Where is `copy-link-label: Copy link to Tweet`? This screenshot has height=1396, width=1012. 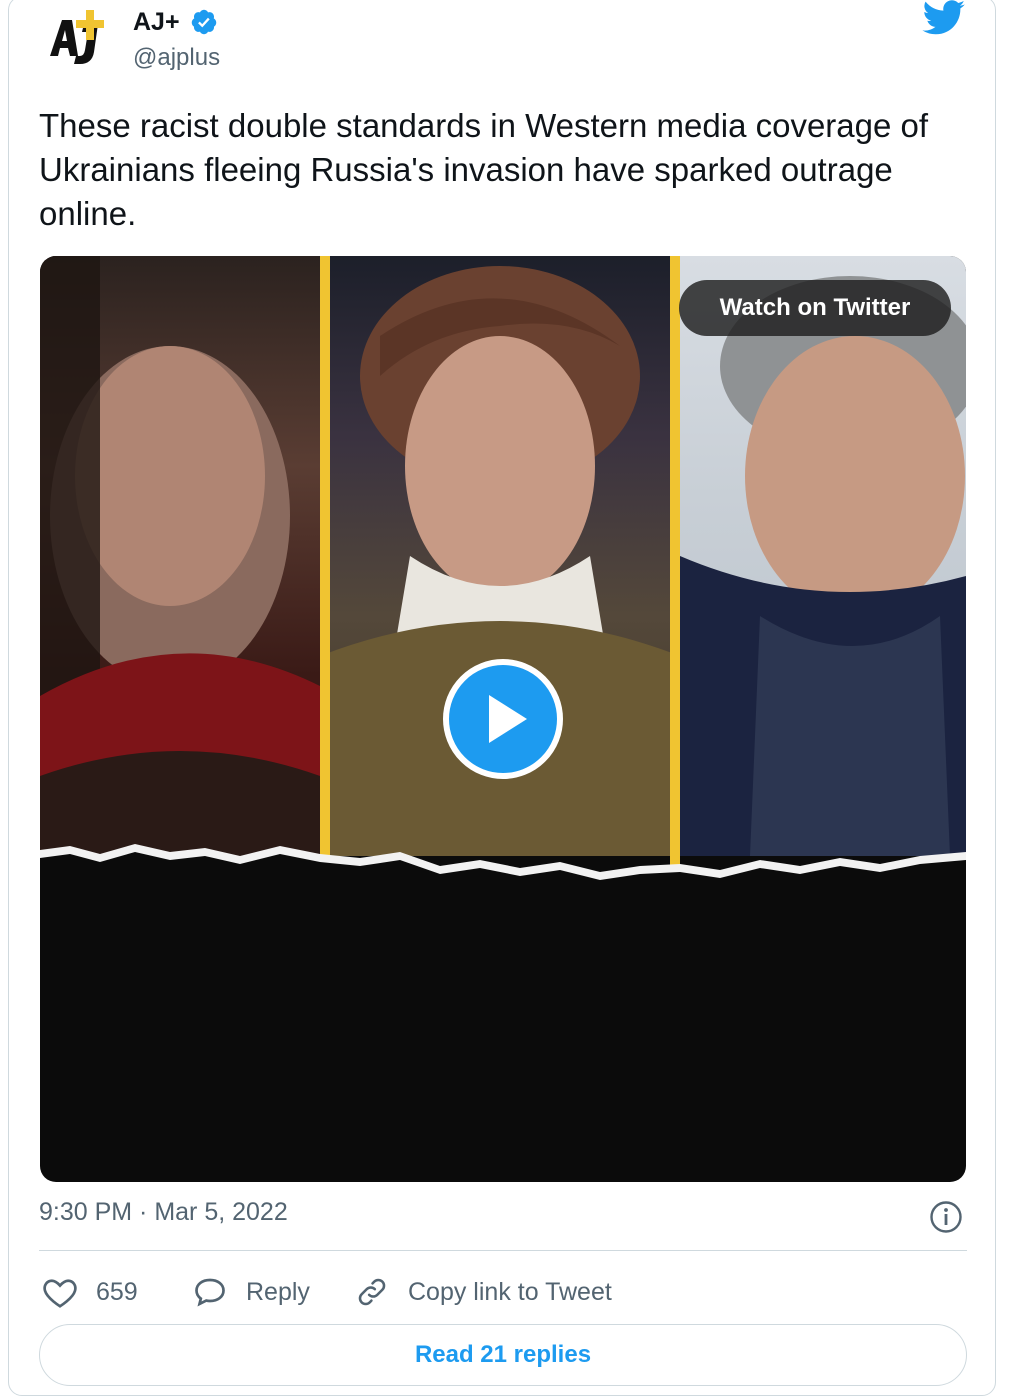
copy-link-label: Copy link to Tweet is located at coordinates (510, 1291).